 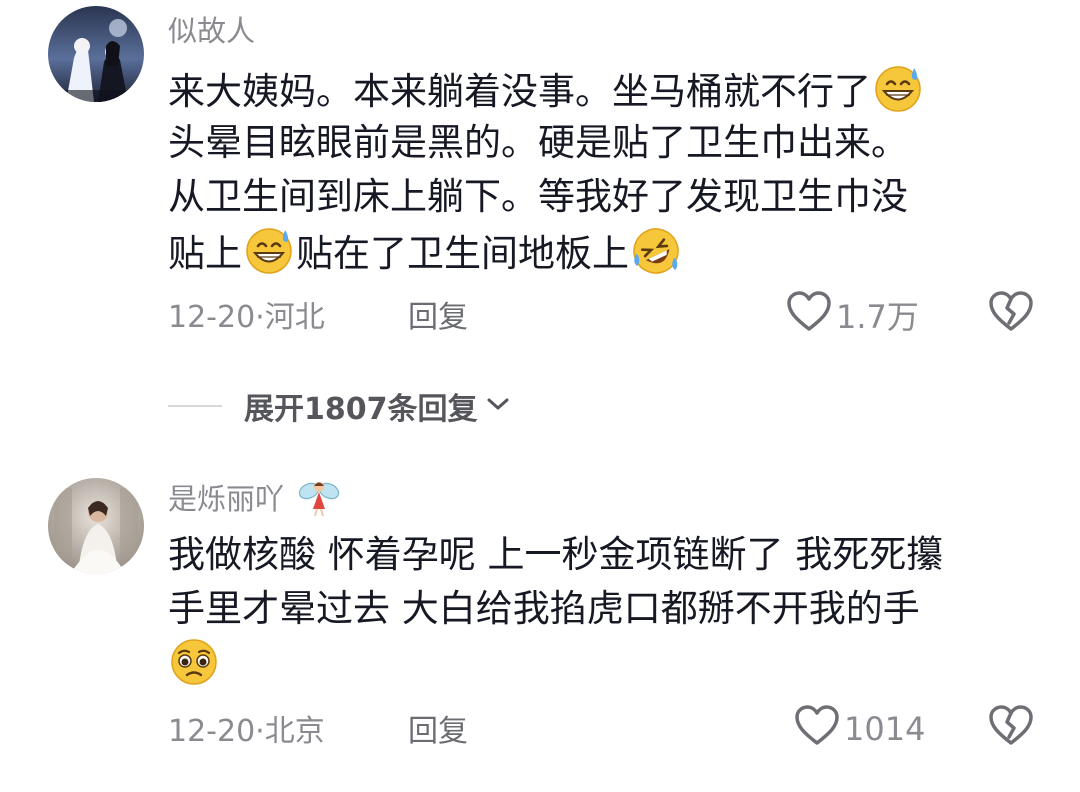 What do you see at coordinates (556, 554) in the screenshot?
I see `comment-text-line: 我做核酸 怀着孕呢 上一秒金项链断了 我死死攥` at bounding box center [556, 554].